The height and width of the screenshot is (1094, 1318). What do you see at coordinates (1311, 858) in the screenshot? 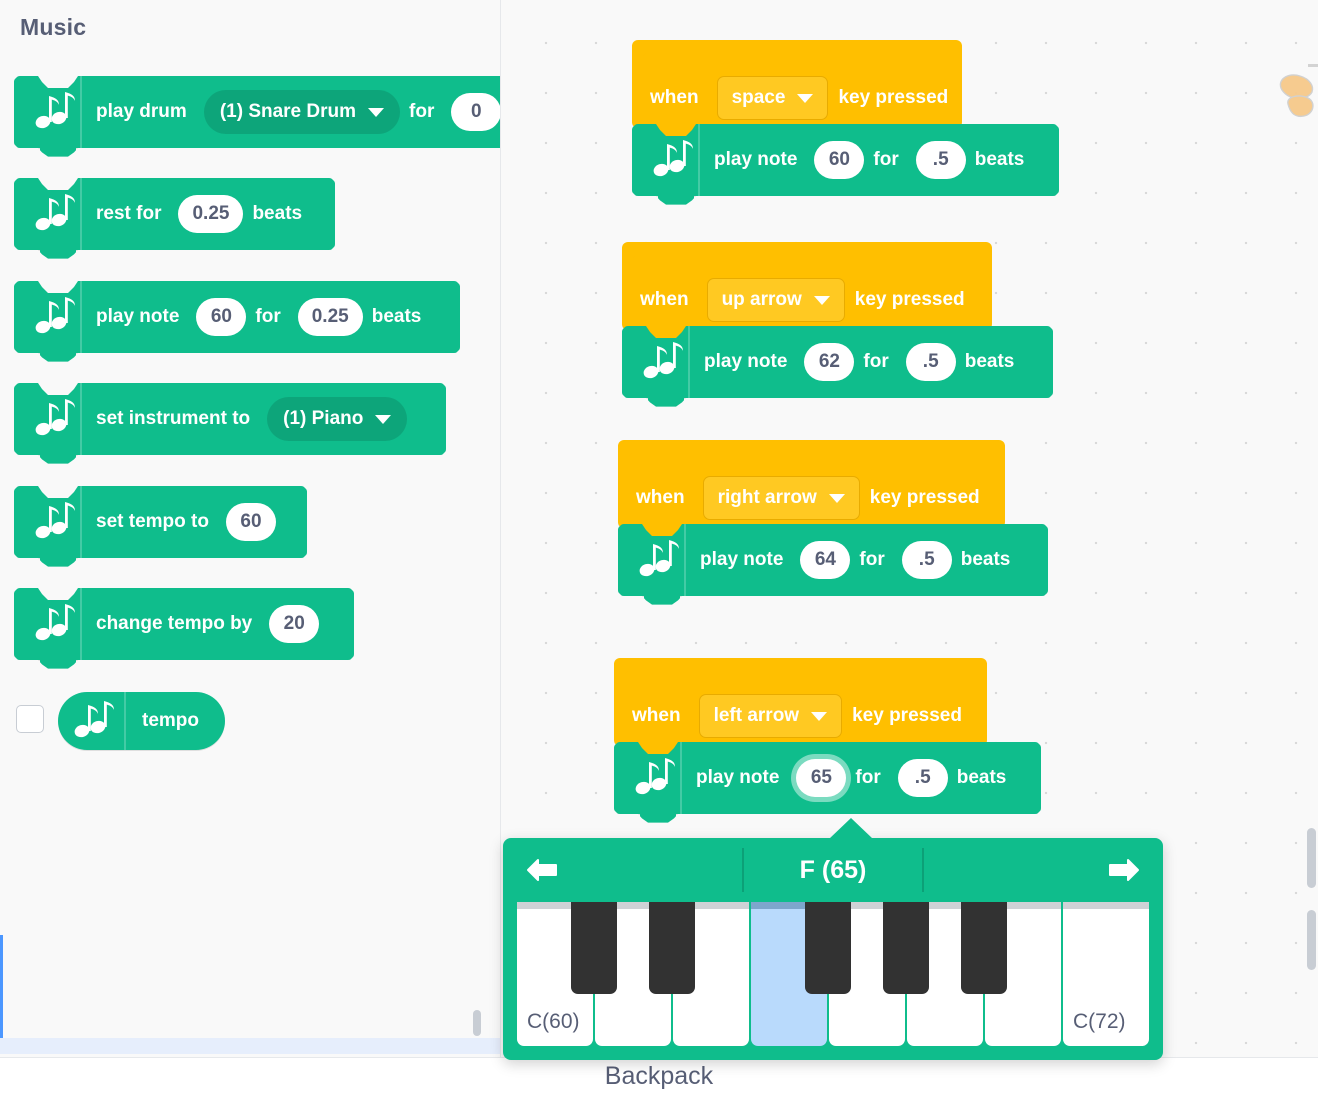
I see `workspace-scrollbar-thumb-top` at bounding box center [1311, 858].